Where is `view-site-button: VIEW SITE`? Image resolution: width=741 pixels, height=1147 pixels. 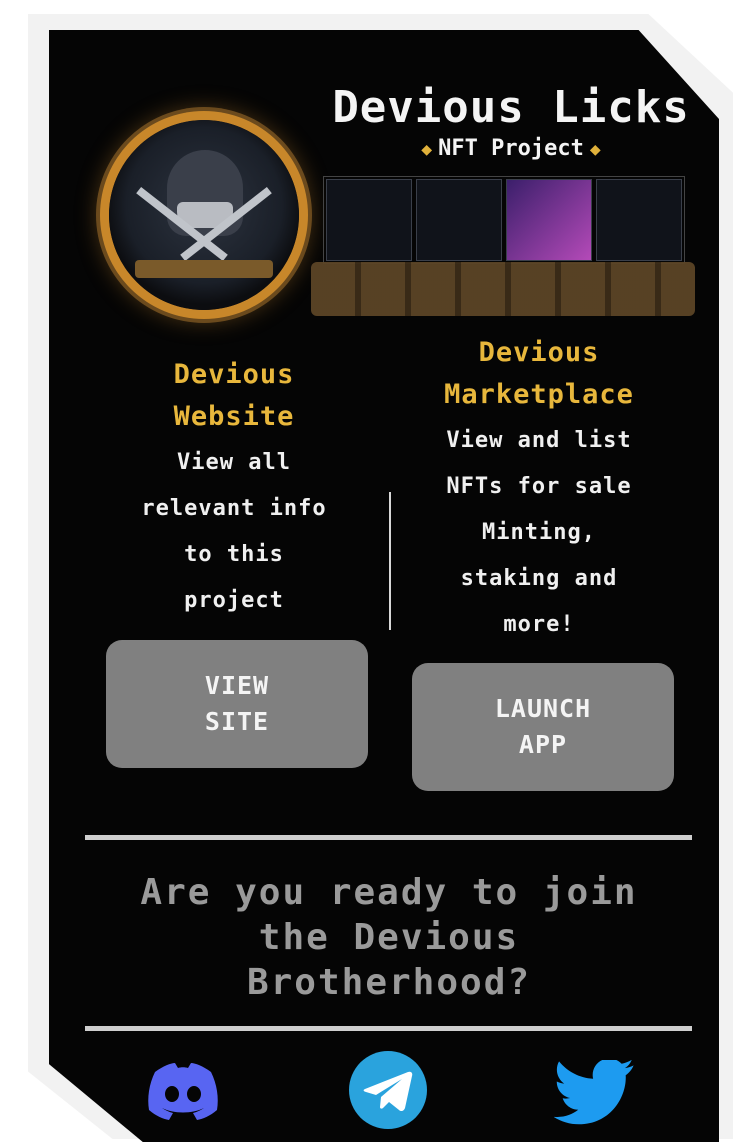
view-site-button: VIEW SITE is located at coordinates (237, 704).